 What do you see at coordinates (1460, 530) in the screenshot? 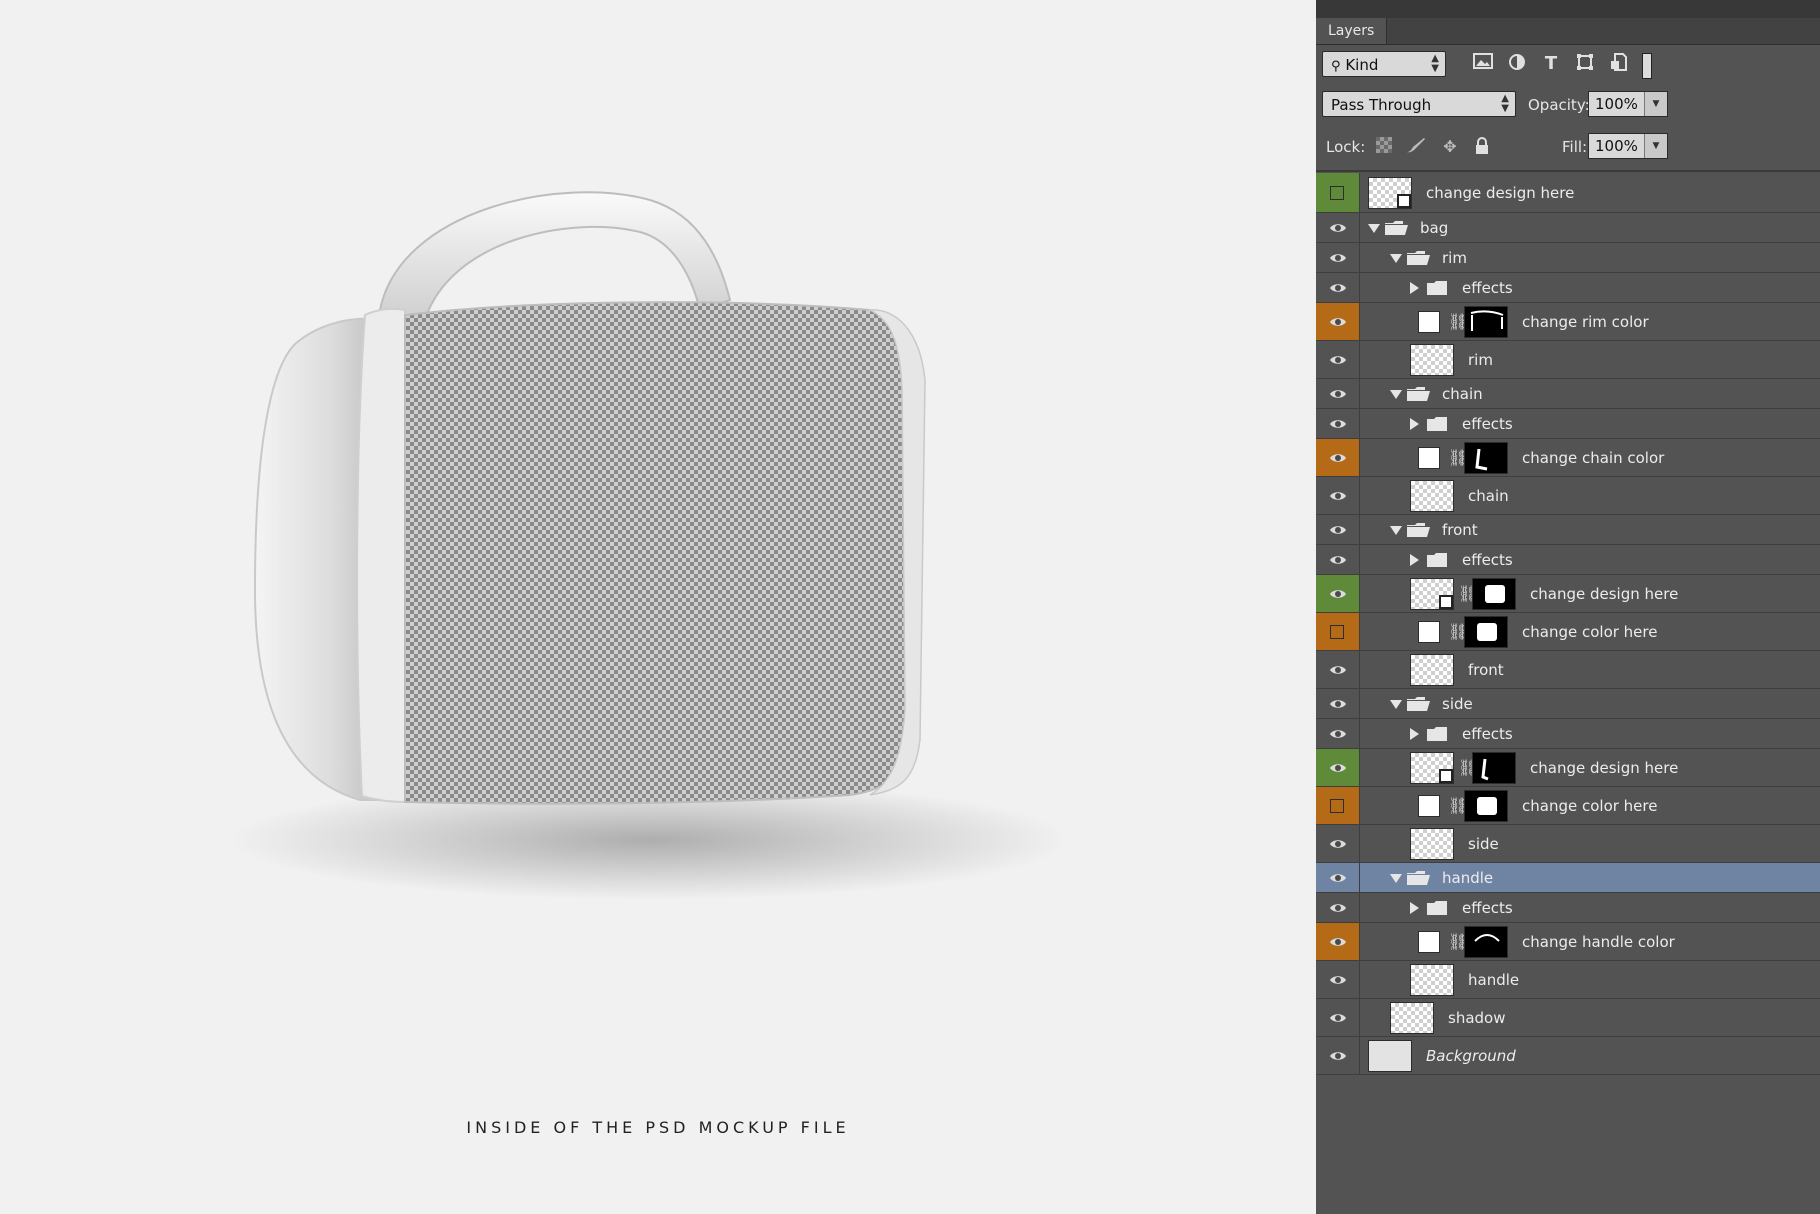
I see `layer-name: front` at bounding box center [1460, 530].